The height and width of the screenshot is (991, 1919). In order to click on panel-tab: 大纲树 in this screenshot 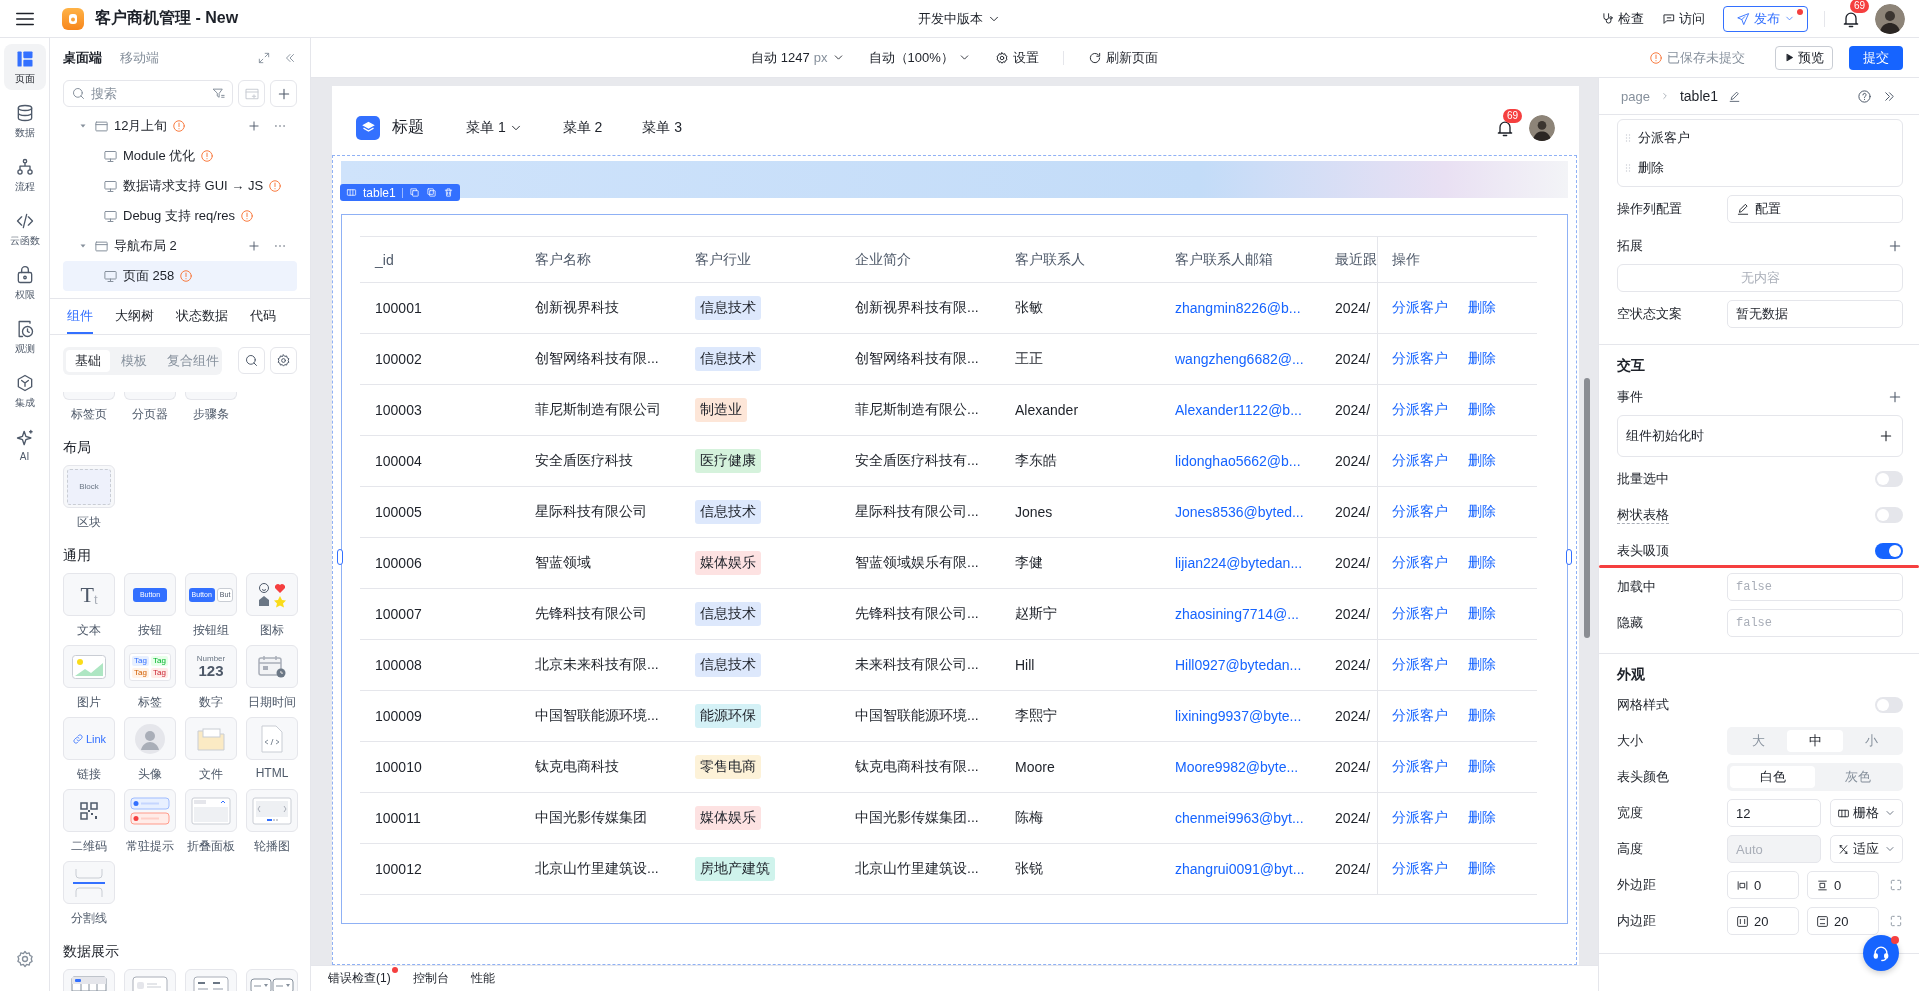, I will do `click(134, 316)`.